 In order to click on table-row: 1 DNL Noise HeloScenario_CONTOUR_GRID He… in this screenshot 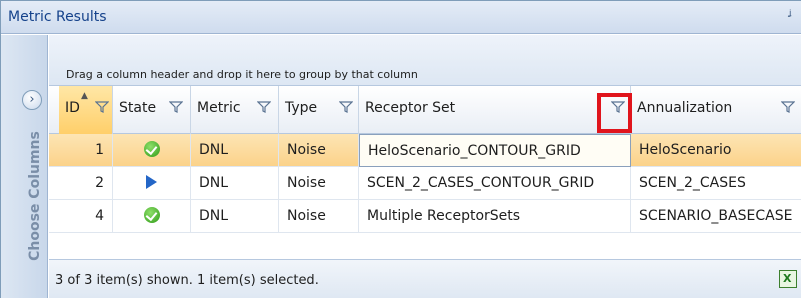, I will do `click(425, 150)`.